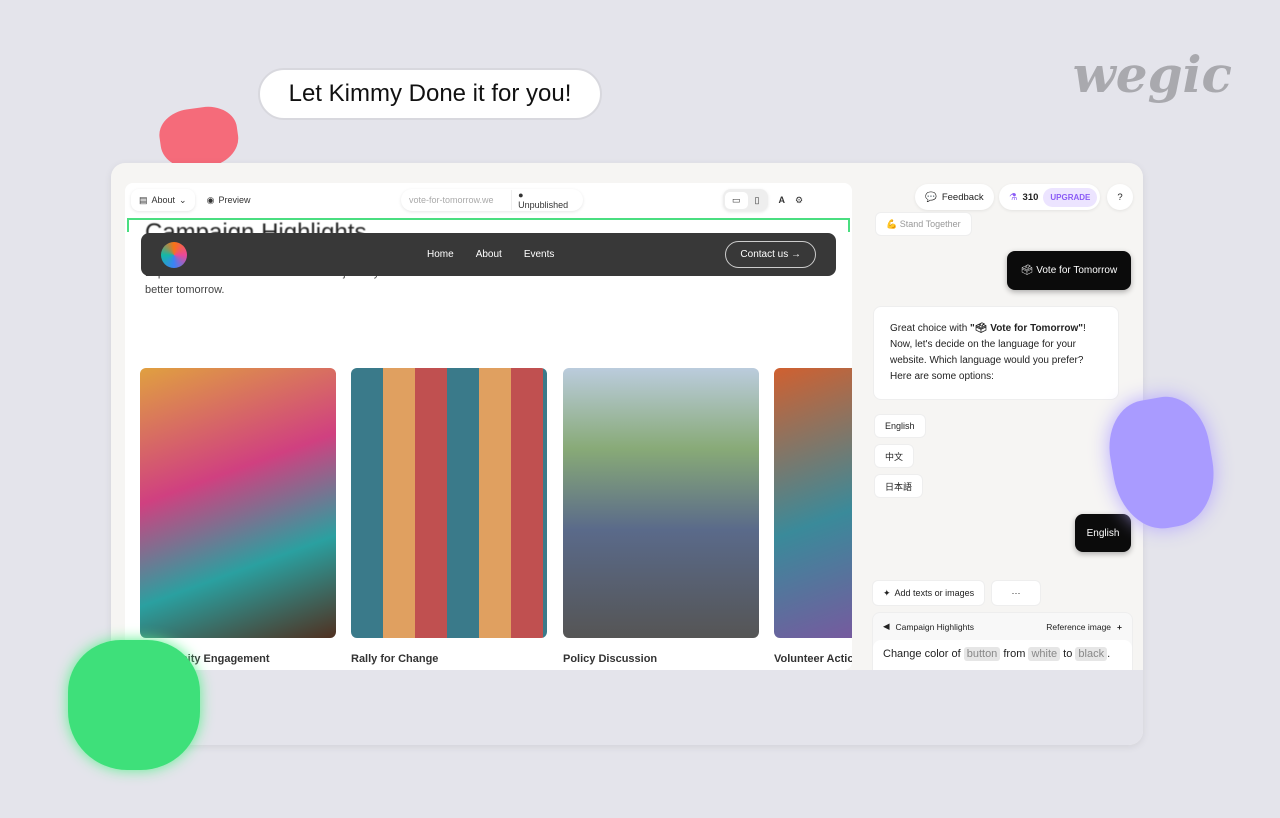  What do you see at coordinates (886, 626) in the screenshot?
I see `caret-left-icon: ◀` at bounding box center [886, 626].